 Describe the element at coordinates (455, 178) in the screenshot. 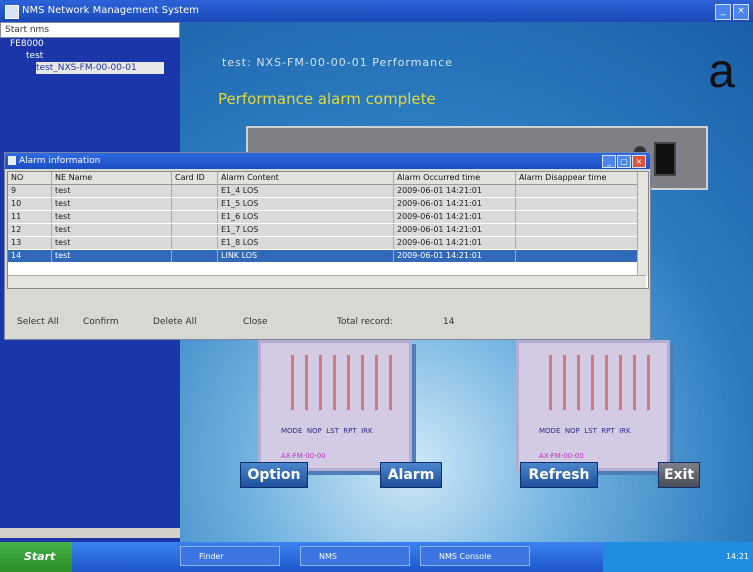

I see `col-header-occurred-time: Alarm Occurred time` at that location.